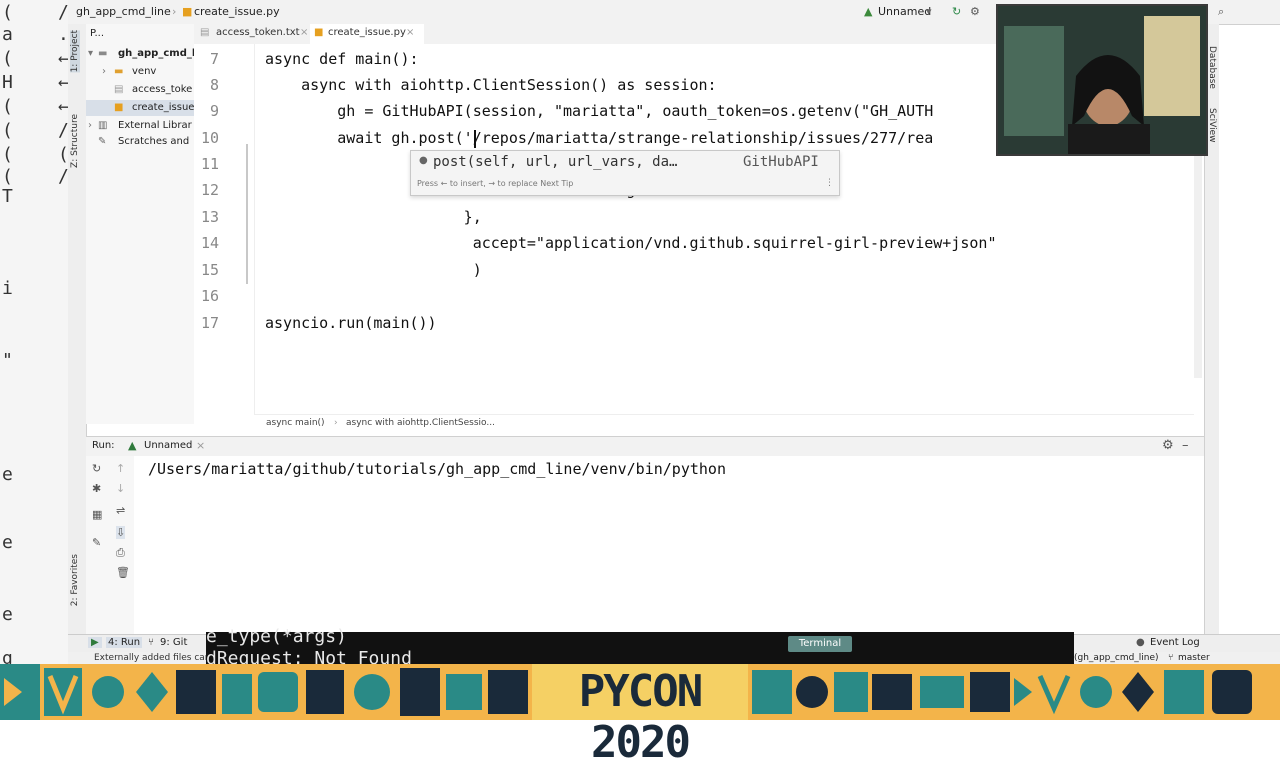  I want to click on gear-icon: ⚙, so click(1168, 445).